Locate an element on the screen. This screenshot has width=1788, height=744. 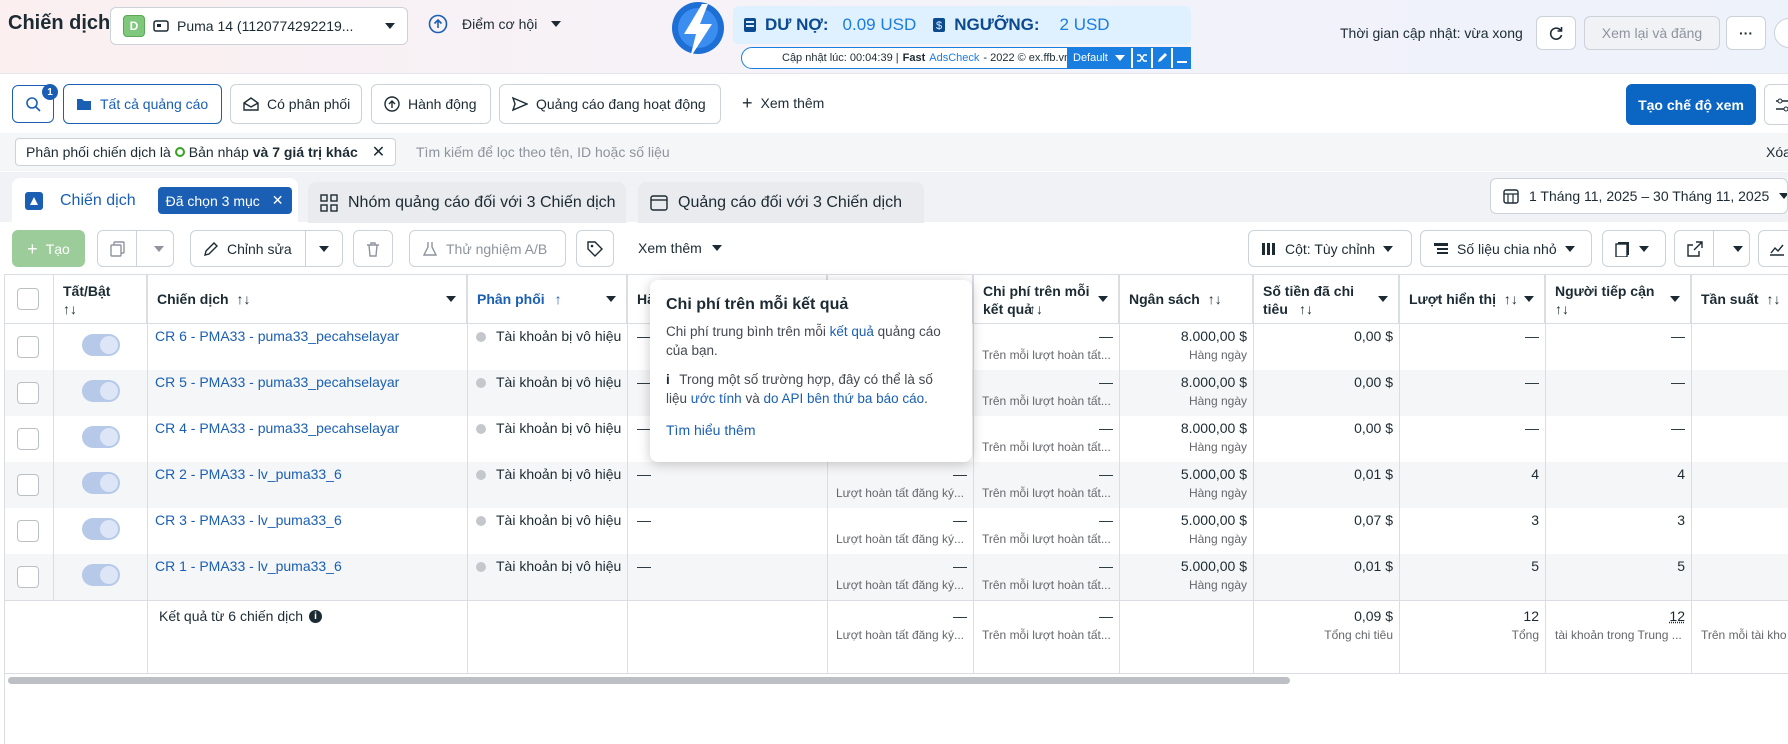
header-reach: Người tiếp cận ↑↓ is located at coordinates (1618, 299).